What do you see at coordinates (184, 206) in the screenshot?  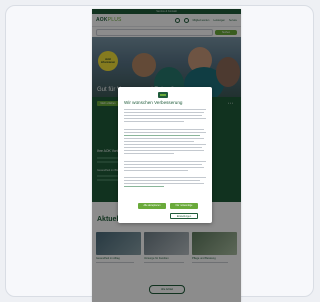 I see `reject-optional-button: Nur notwendige` at bounding box center [184, 206].